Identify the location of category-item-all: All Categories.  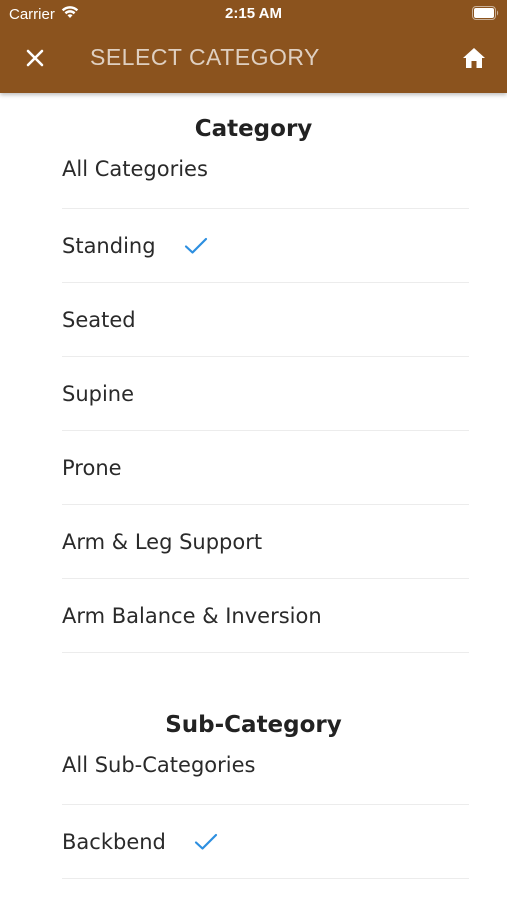
(265, 178).